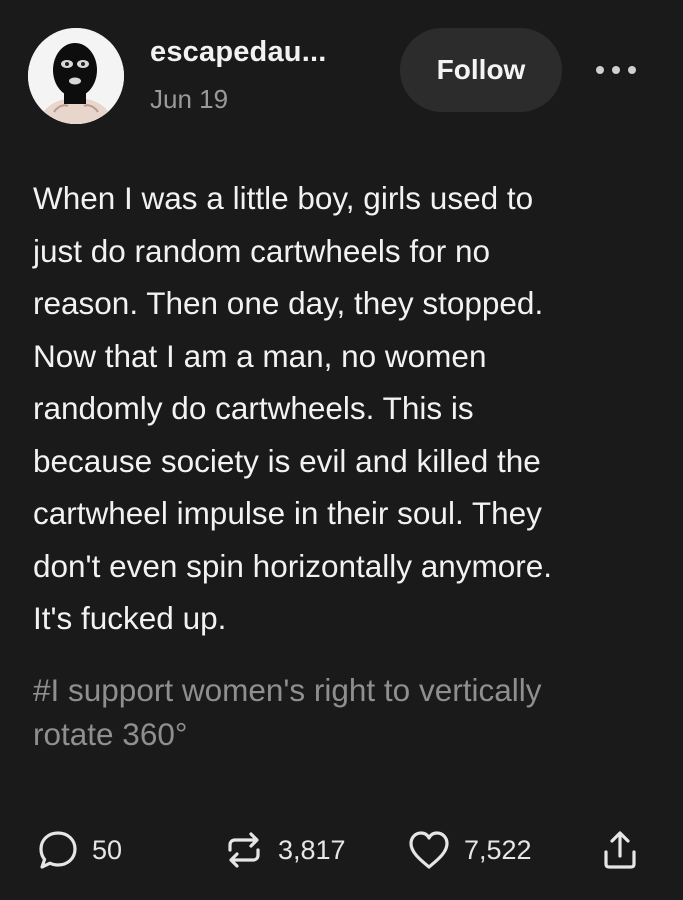 The width and height of the screenshot is (683, 900). I want to click on post-actions-bar: 50 3,817 7,522, so click(341, 850).